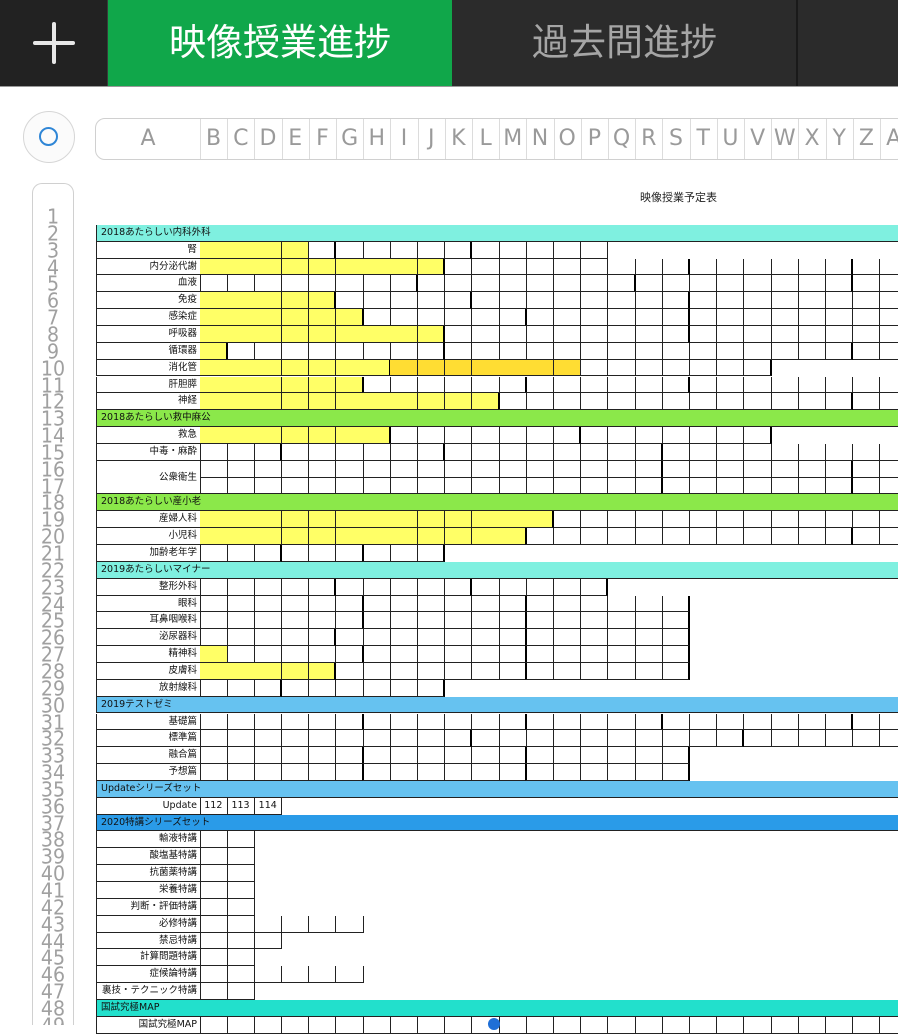 The width and height of the screenshot is (898, 1034). Describe the element at coordinates (214, 139) in the screenshot. I see `column-header: B` at that location.